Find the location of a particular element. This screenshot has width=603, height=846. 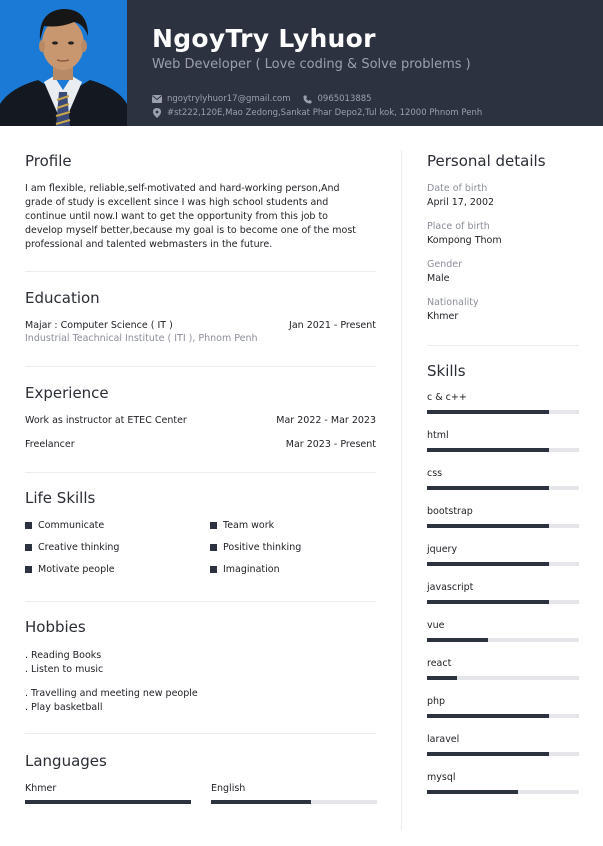

life-skills-heading: Life Skills is located at coordinates (60, 498).